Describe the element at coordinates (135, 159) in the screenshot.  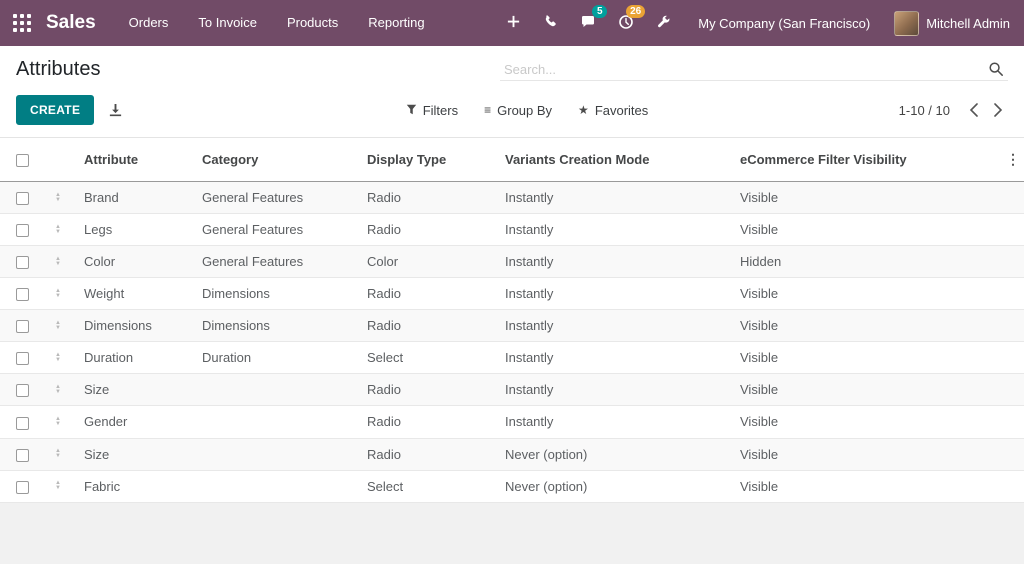
I see `column-header-attribute: Attribute` at that location.